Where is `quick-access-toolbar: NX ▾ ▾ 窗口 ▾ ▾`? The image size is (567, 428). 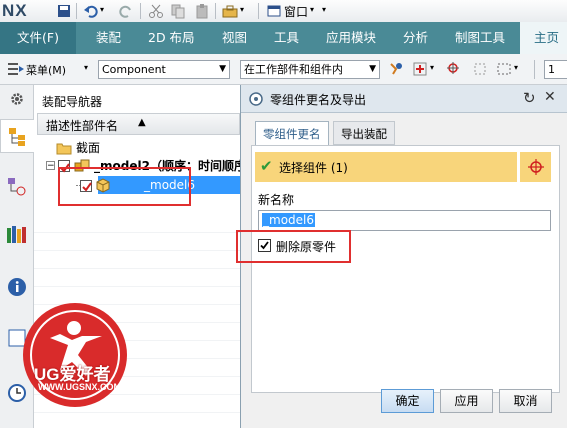
quick-access-toolbar: NX ▾ ▾ 窗口 ▾ ▾ is located at coordinates (283, 11).